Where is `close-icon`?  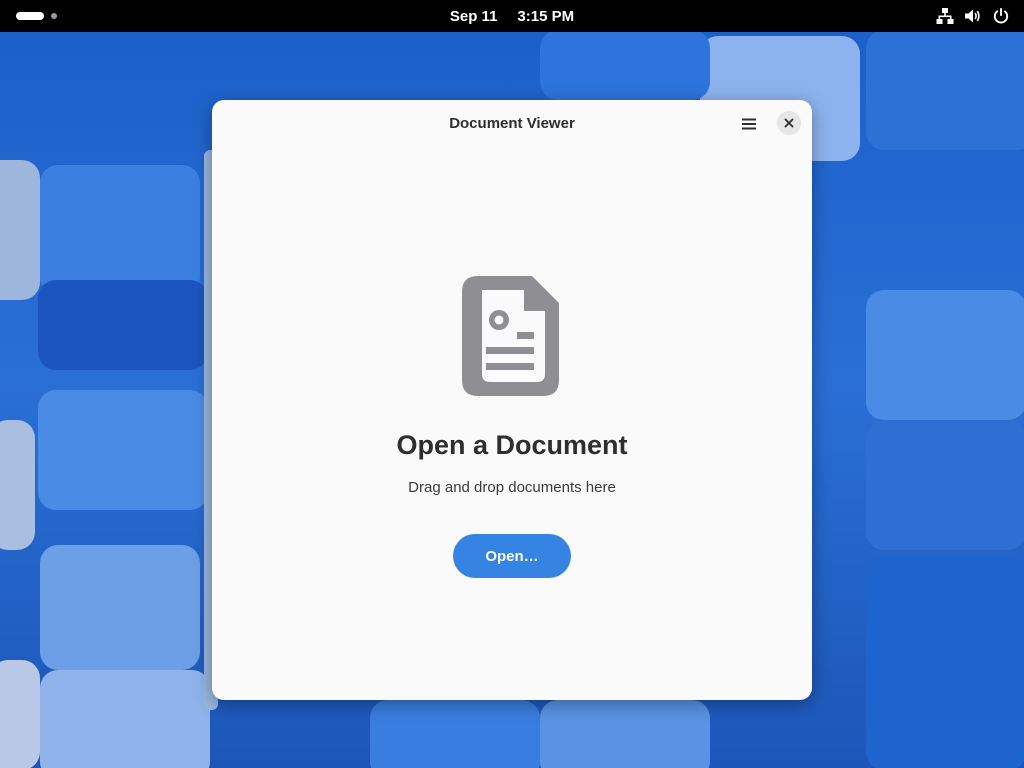
close-icon is located at coordinates (789, 123).